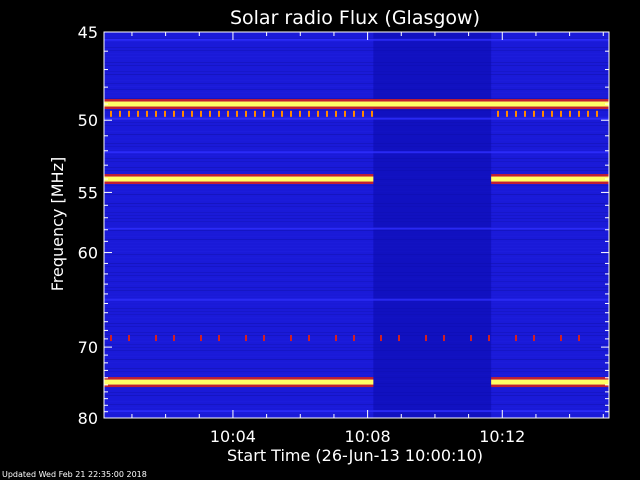  I want to click on interrupted-band, so click(550, 179).